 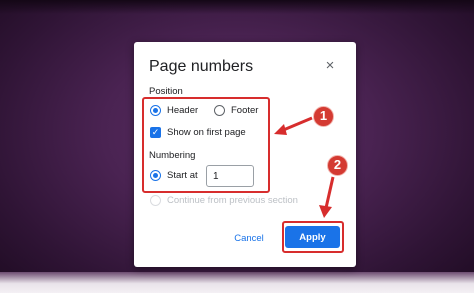 I want to click on checkmark-icon: ✓, so click(x=155, y=132).